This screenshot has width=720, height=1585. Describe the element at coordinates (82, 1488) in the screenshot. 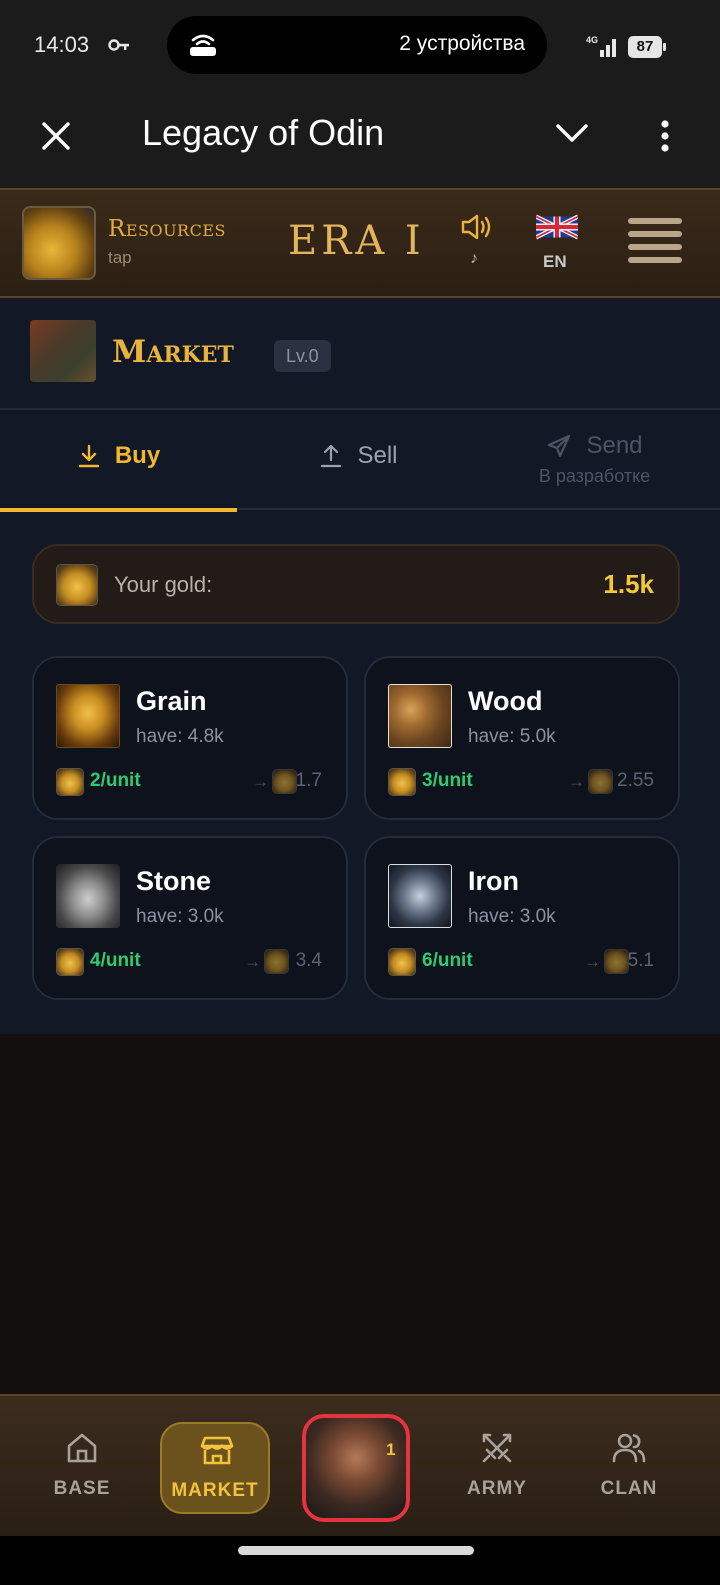

I see `nav-base-label: BASE` at that location.